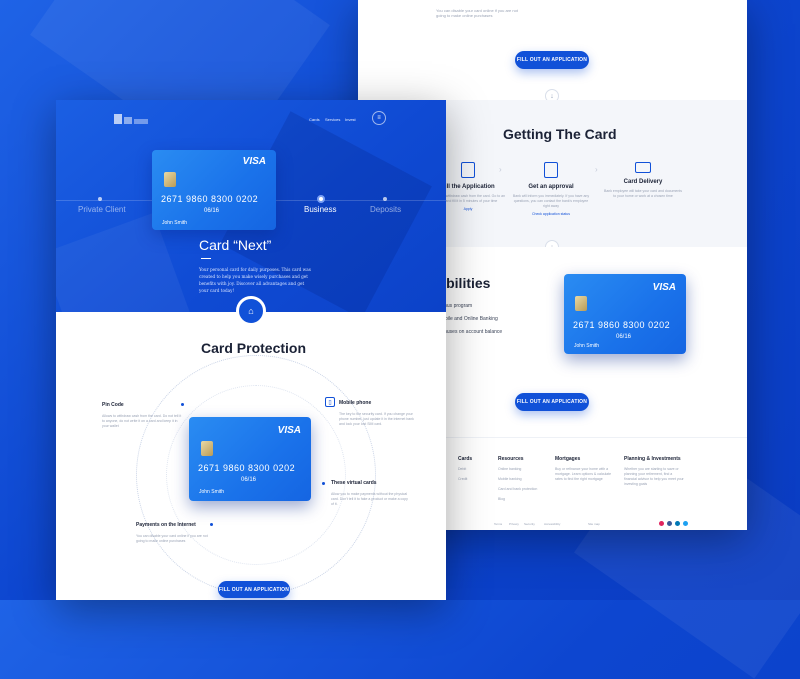 This screenshot has width=800, height=679. I want to click on logo, so click(131, 119).